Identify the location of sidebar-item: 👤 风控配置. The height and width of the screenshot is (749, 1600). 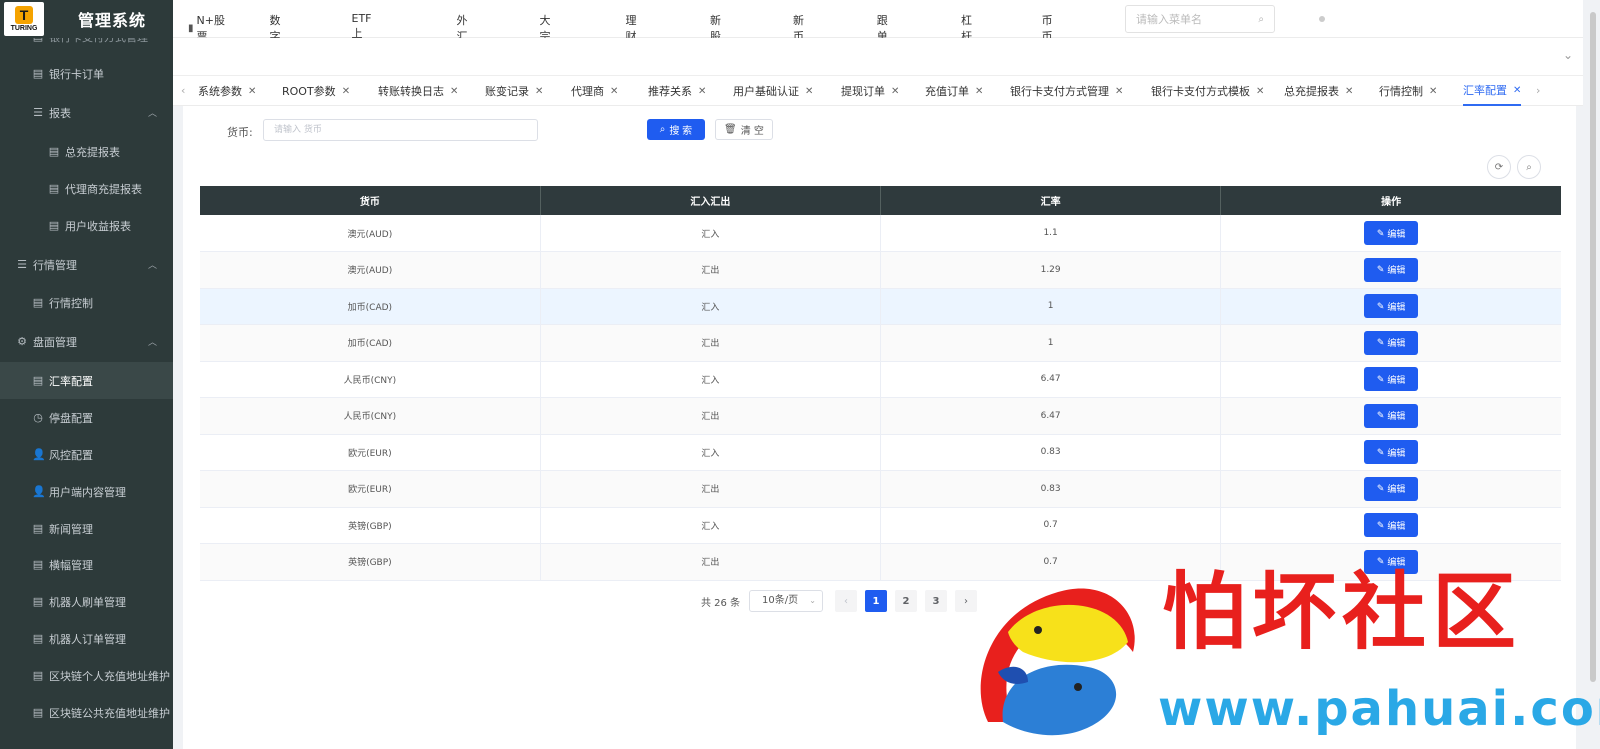
(86, 454).